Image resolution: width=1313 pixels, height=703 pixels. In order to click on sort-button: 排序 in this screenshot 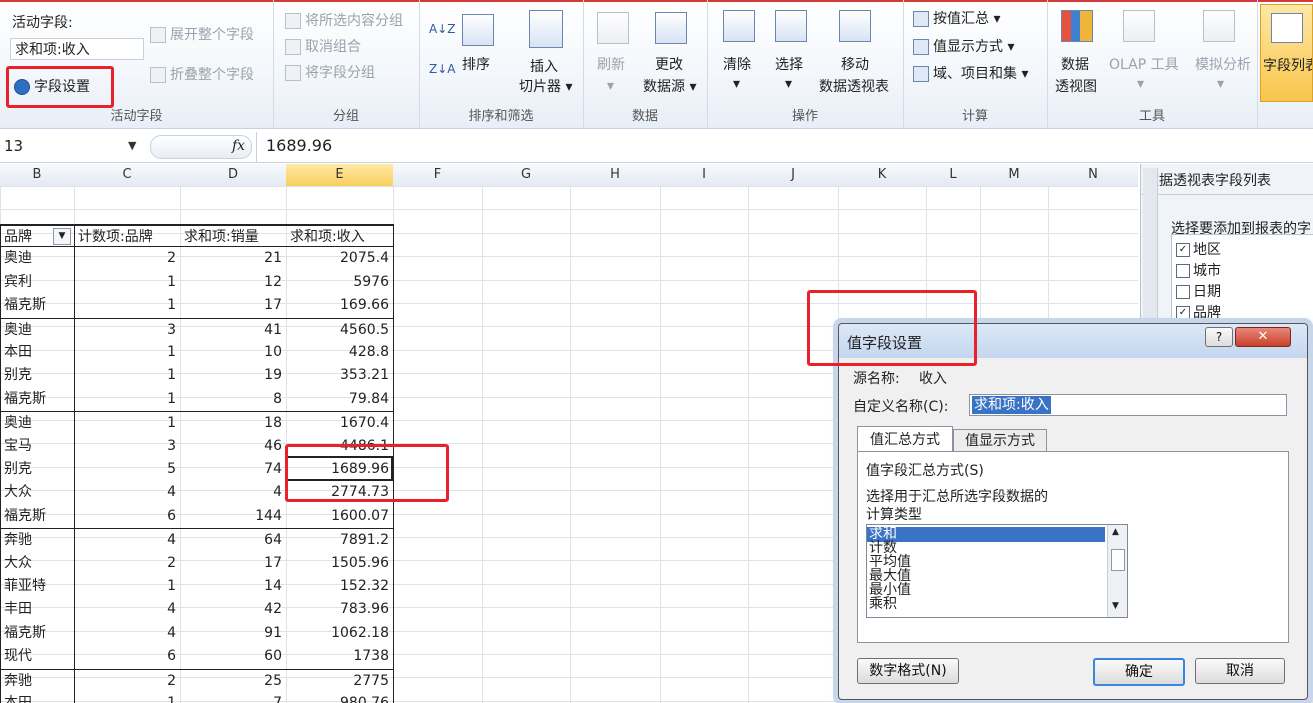, I will do `click(476, 64)`.